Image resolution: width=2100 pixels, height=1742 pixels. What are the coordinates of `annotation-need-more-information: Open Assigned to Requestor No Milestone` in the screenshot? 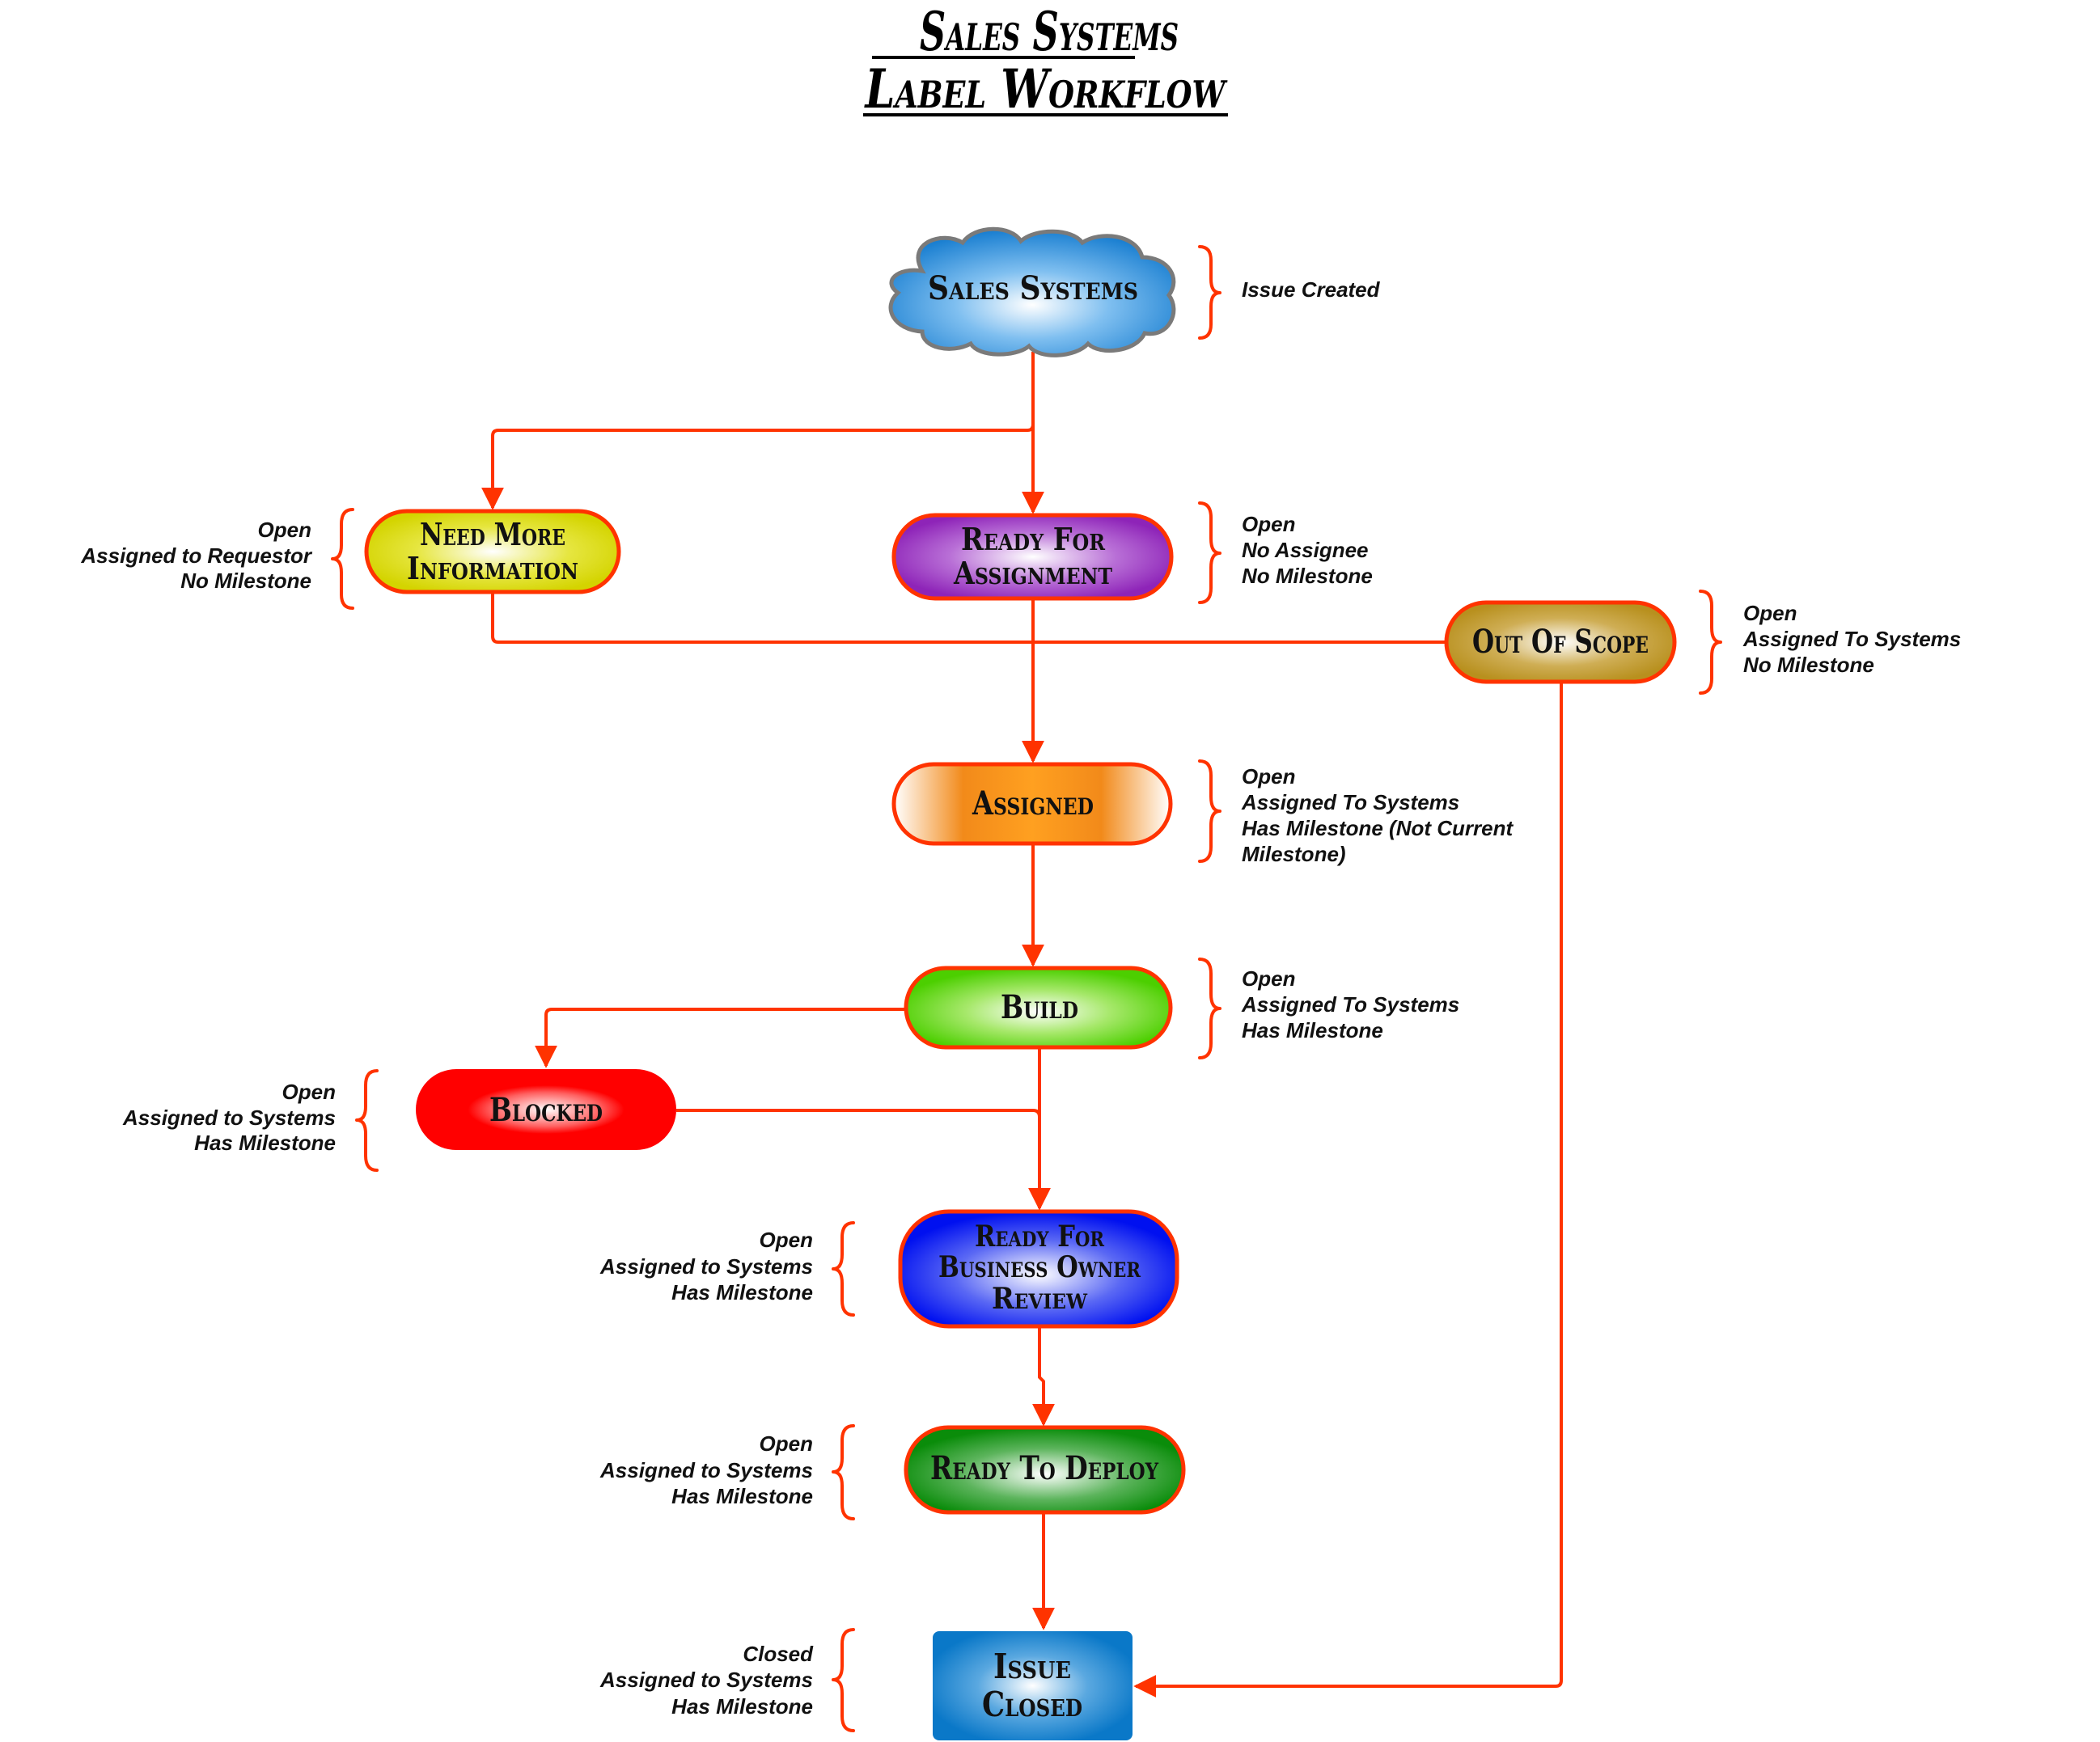 It's located at (196, 555).